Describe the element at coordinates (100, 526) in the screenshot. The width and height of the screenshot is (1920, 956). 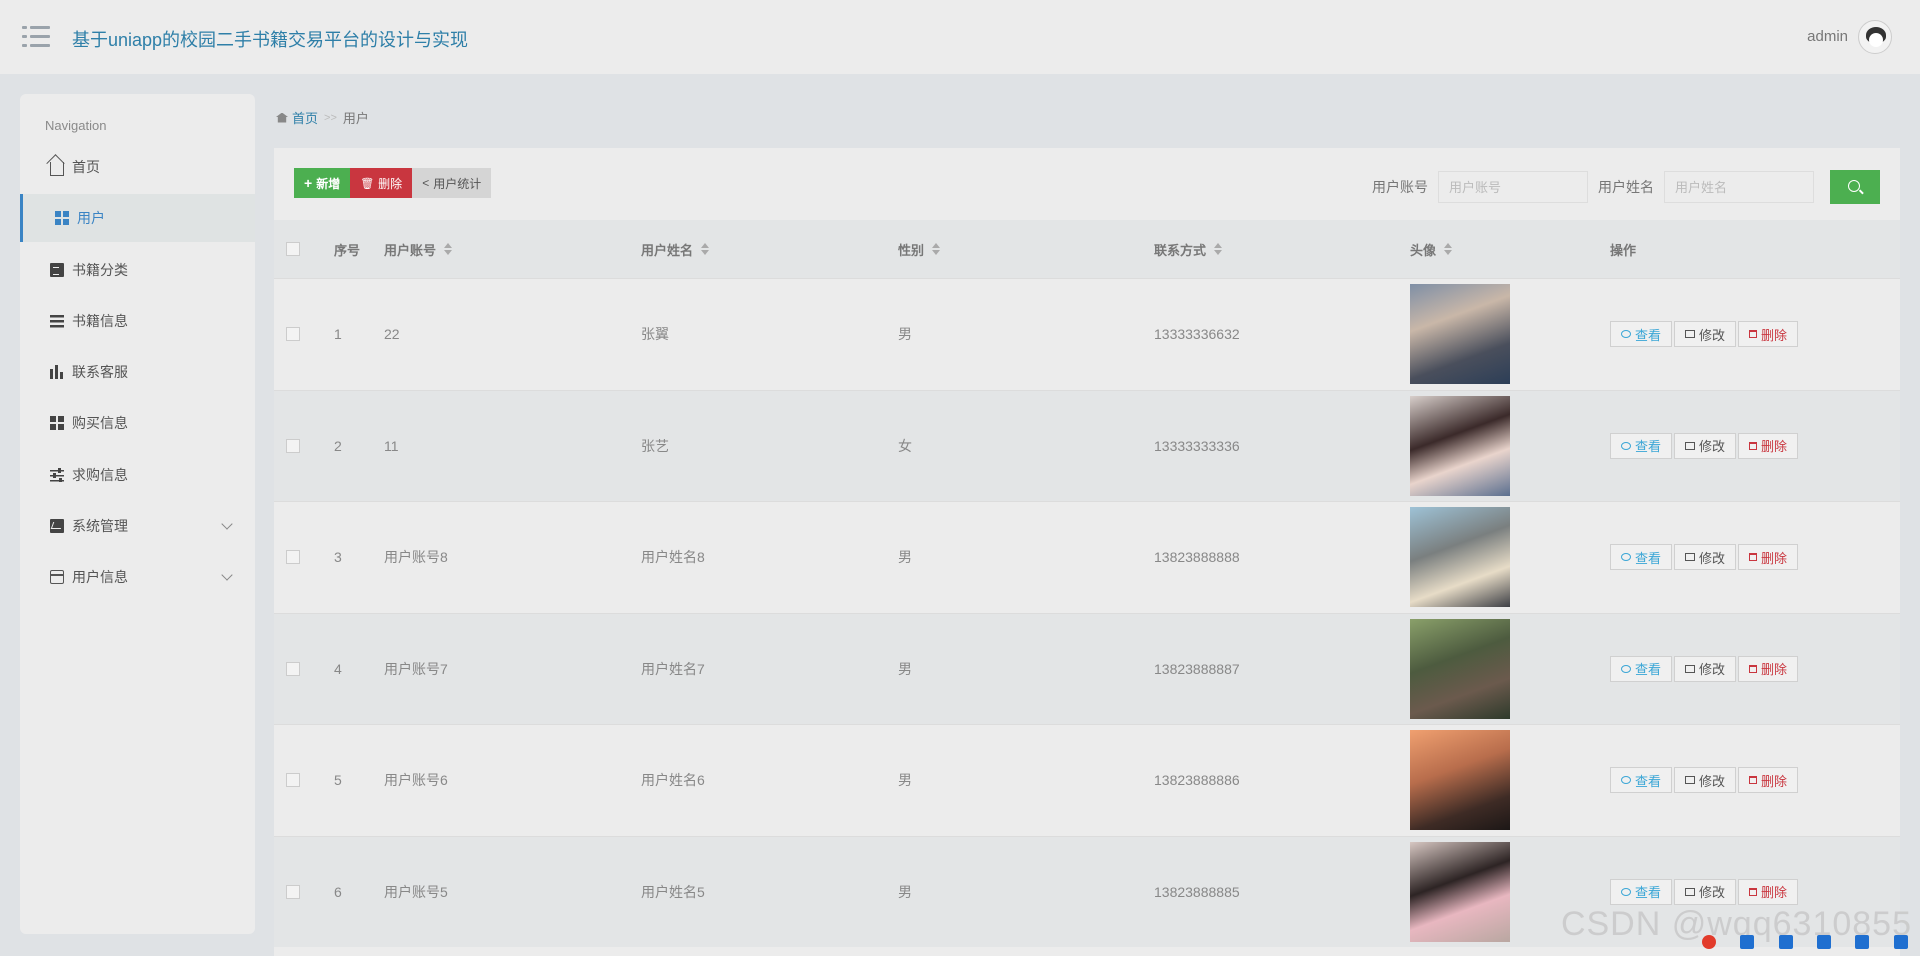
I see `sidebar-item-label: 系统管理` at that location.